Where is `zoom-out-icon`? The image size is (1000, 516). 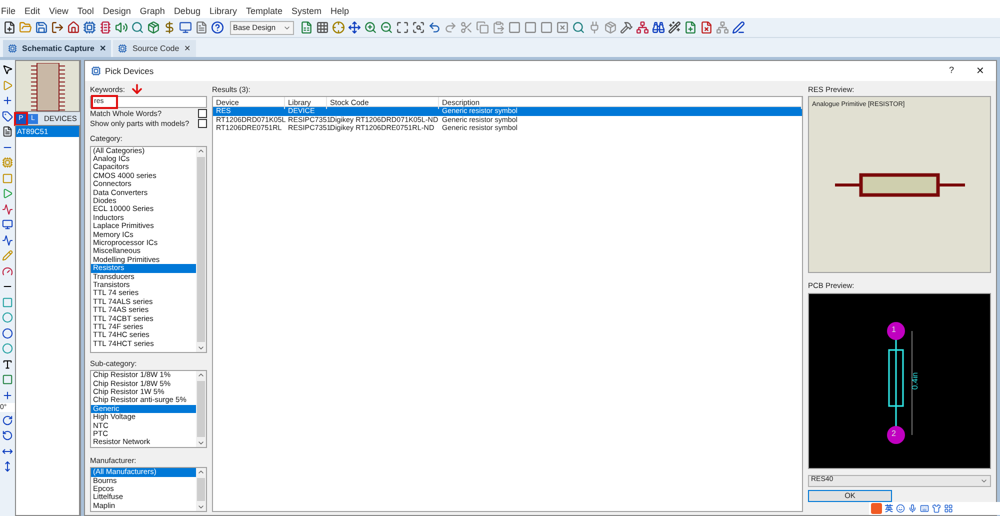 zoom-out-icon is located at coordinates (386, 27).